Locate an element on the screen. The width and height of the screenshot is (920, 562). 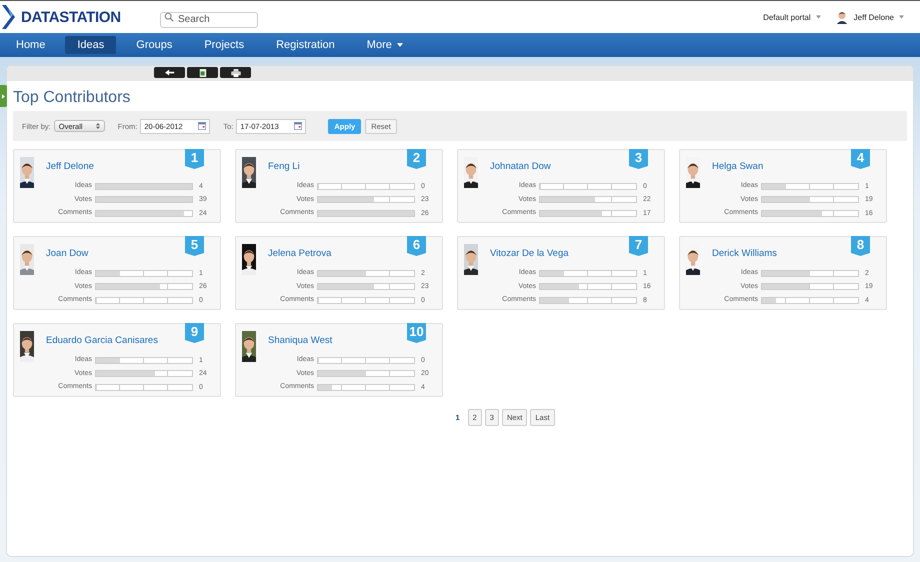
user-menu: Jeff Delone is located at coordinates (869, 17).